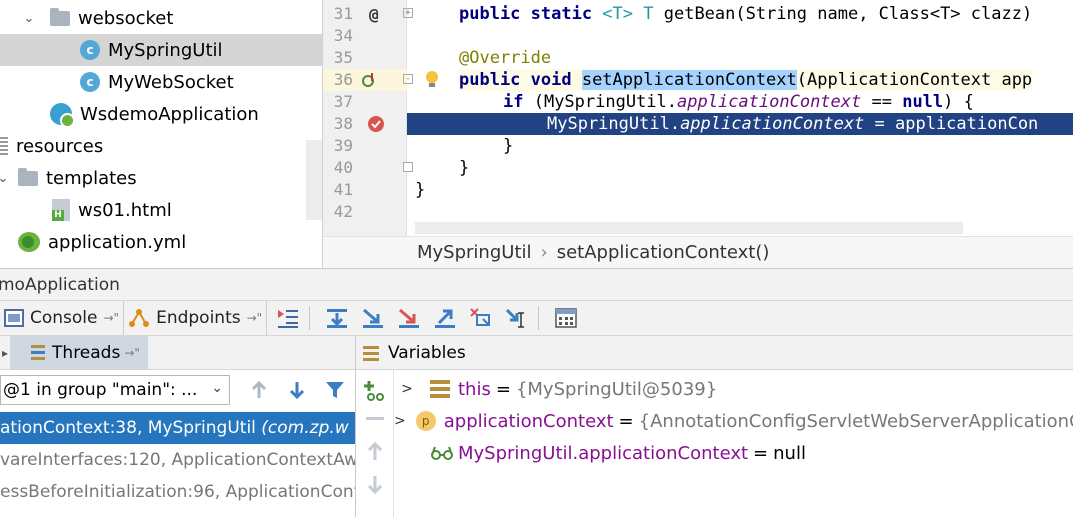 This screenshot has height=517, width=1073. Describe the element at coordinates (375, 419) in the screenshot. I see `remove-watch-icon` at that location.